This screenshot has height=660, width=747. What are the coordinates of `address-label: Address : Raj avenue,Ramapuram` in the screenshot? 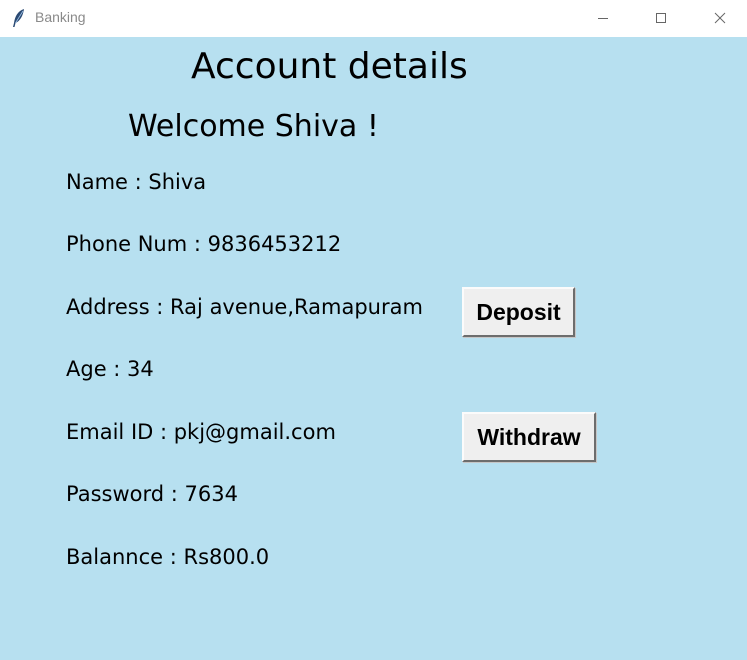 It's located at (244, 307).